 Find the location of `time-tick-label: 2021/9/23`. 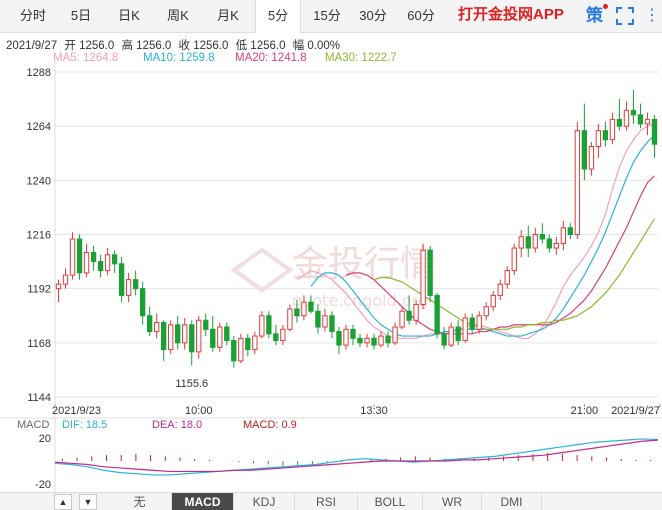

time-tick-label: 2021/9/23 is located at coordinates (76, 411).